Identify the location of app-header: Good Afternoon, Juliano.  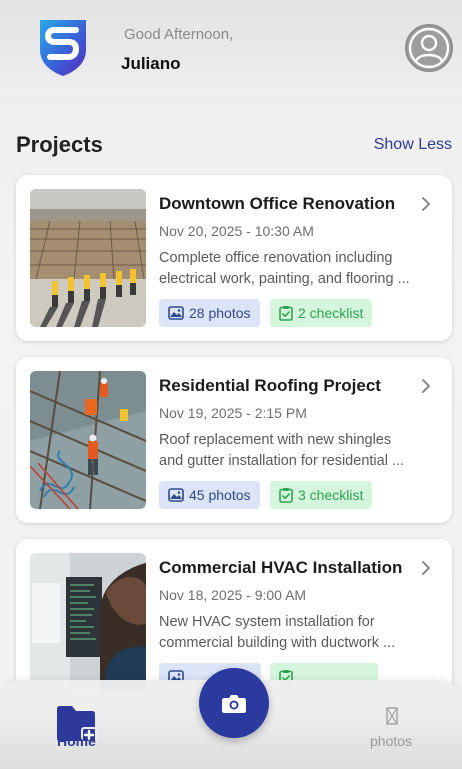
(231, 50).